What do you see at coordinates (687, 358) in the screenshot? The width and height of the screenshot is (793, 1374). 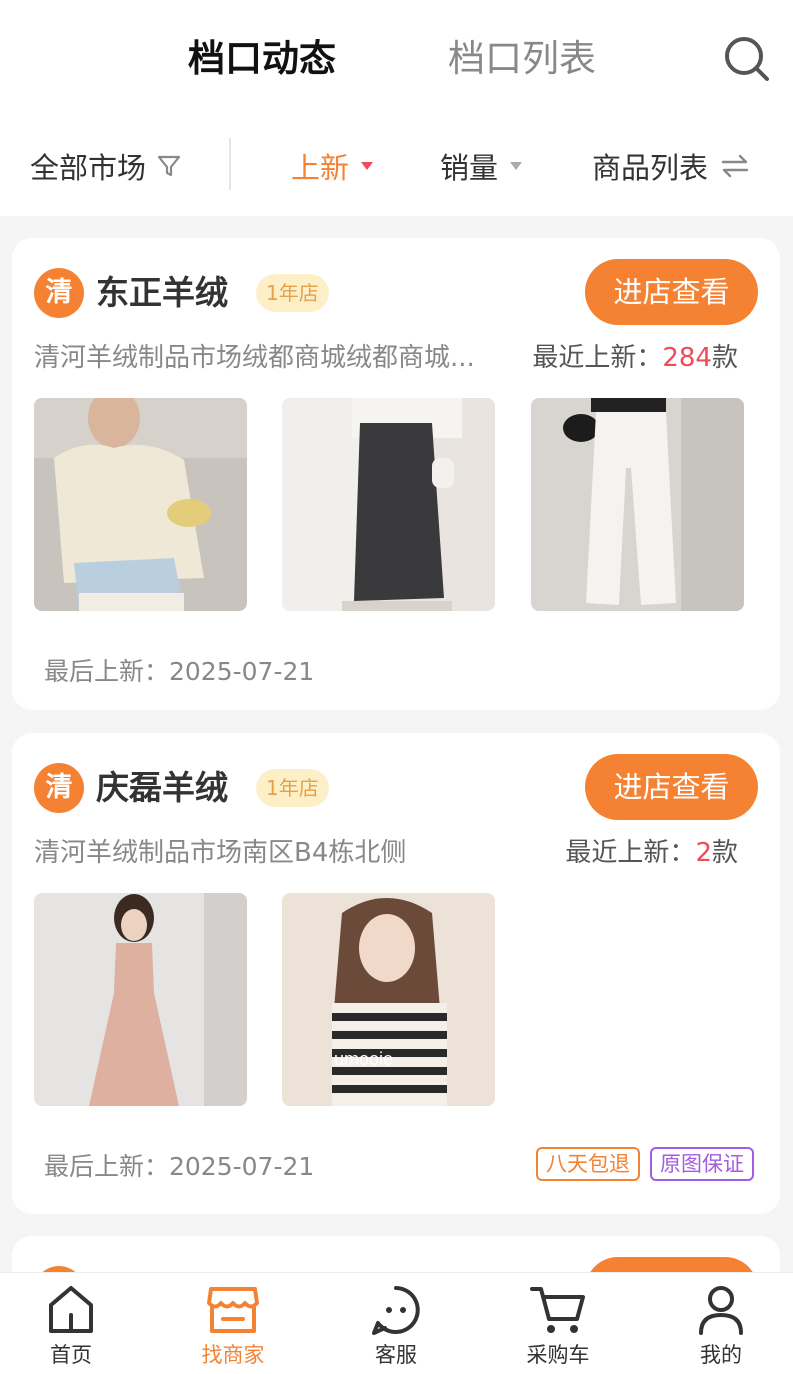 I see `recent-number: 284` at bounding box center [687, 358].